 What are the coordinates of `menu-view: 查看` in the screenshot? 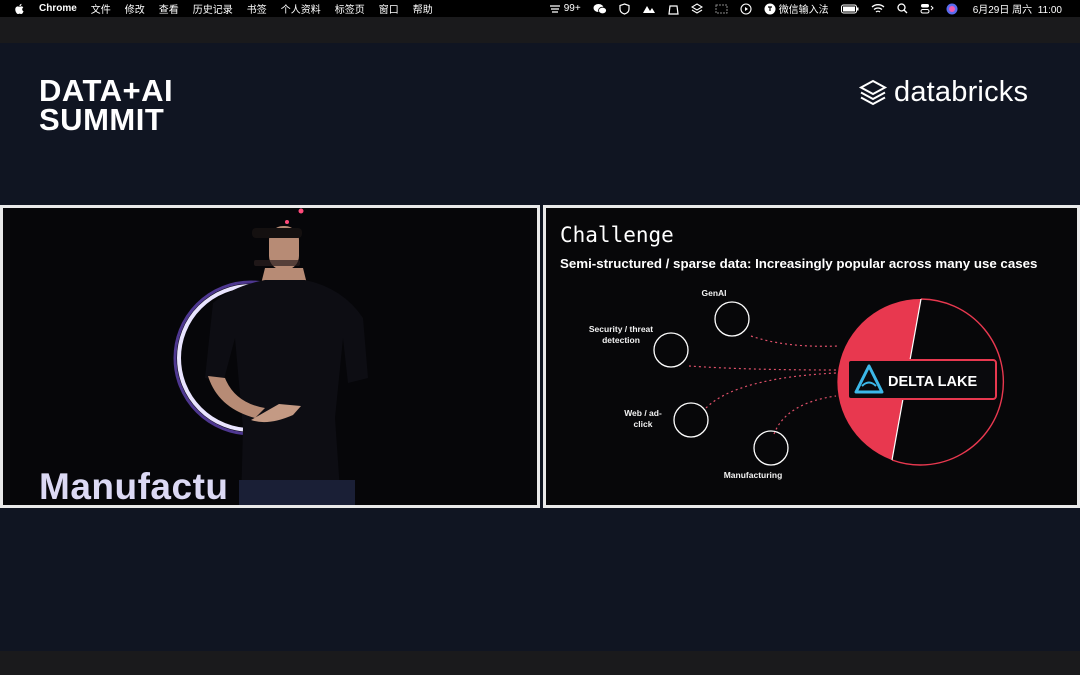 It's located at (169, 8).